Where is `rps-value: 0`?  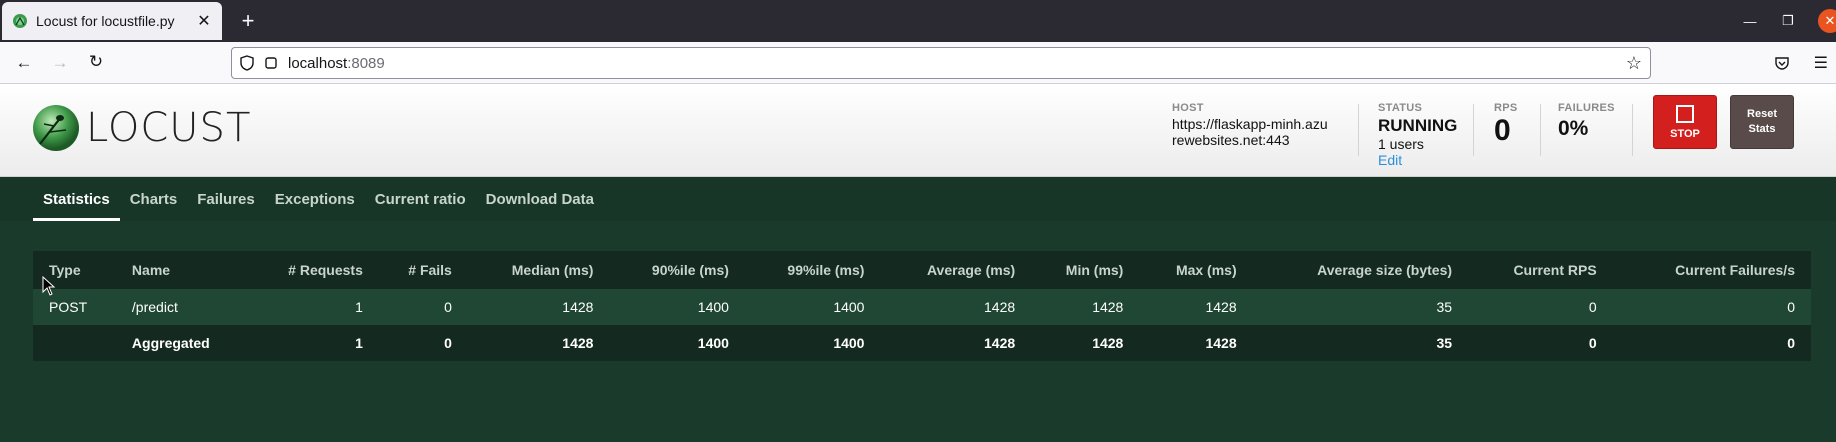 rps-value: 0 is located at coordinates (1502, 130).